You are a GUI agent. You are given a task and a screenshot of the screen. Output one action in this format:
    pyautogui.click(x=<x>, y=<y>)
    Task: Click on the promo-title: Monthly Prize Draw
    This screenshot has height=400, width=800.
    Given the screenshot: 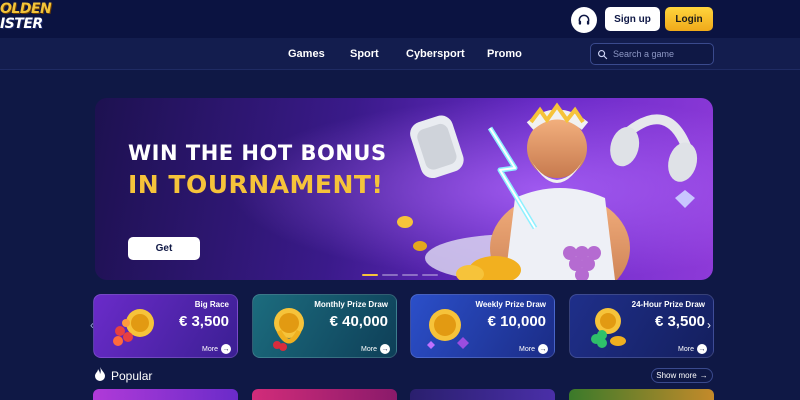 What is the action you would take?
    pyautogui.click(x=351, y=304)
    